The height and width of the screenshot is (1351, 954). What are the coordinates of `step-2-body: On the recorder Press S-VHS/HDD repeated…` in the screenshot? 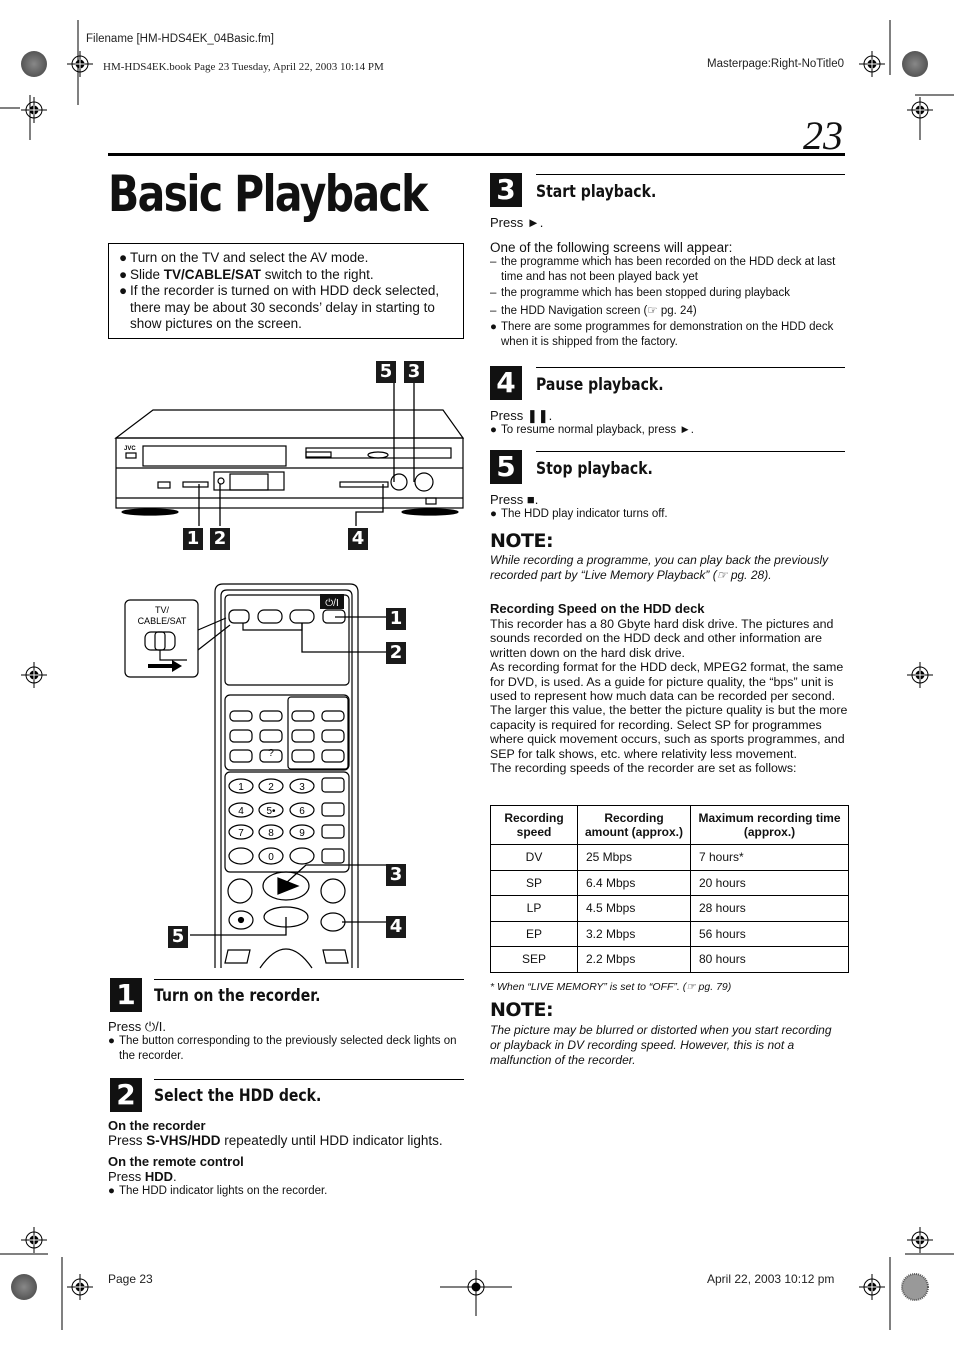 It's located at (288, 1158).